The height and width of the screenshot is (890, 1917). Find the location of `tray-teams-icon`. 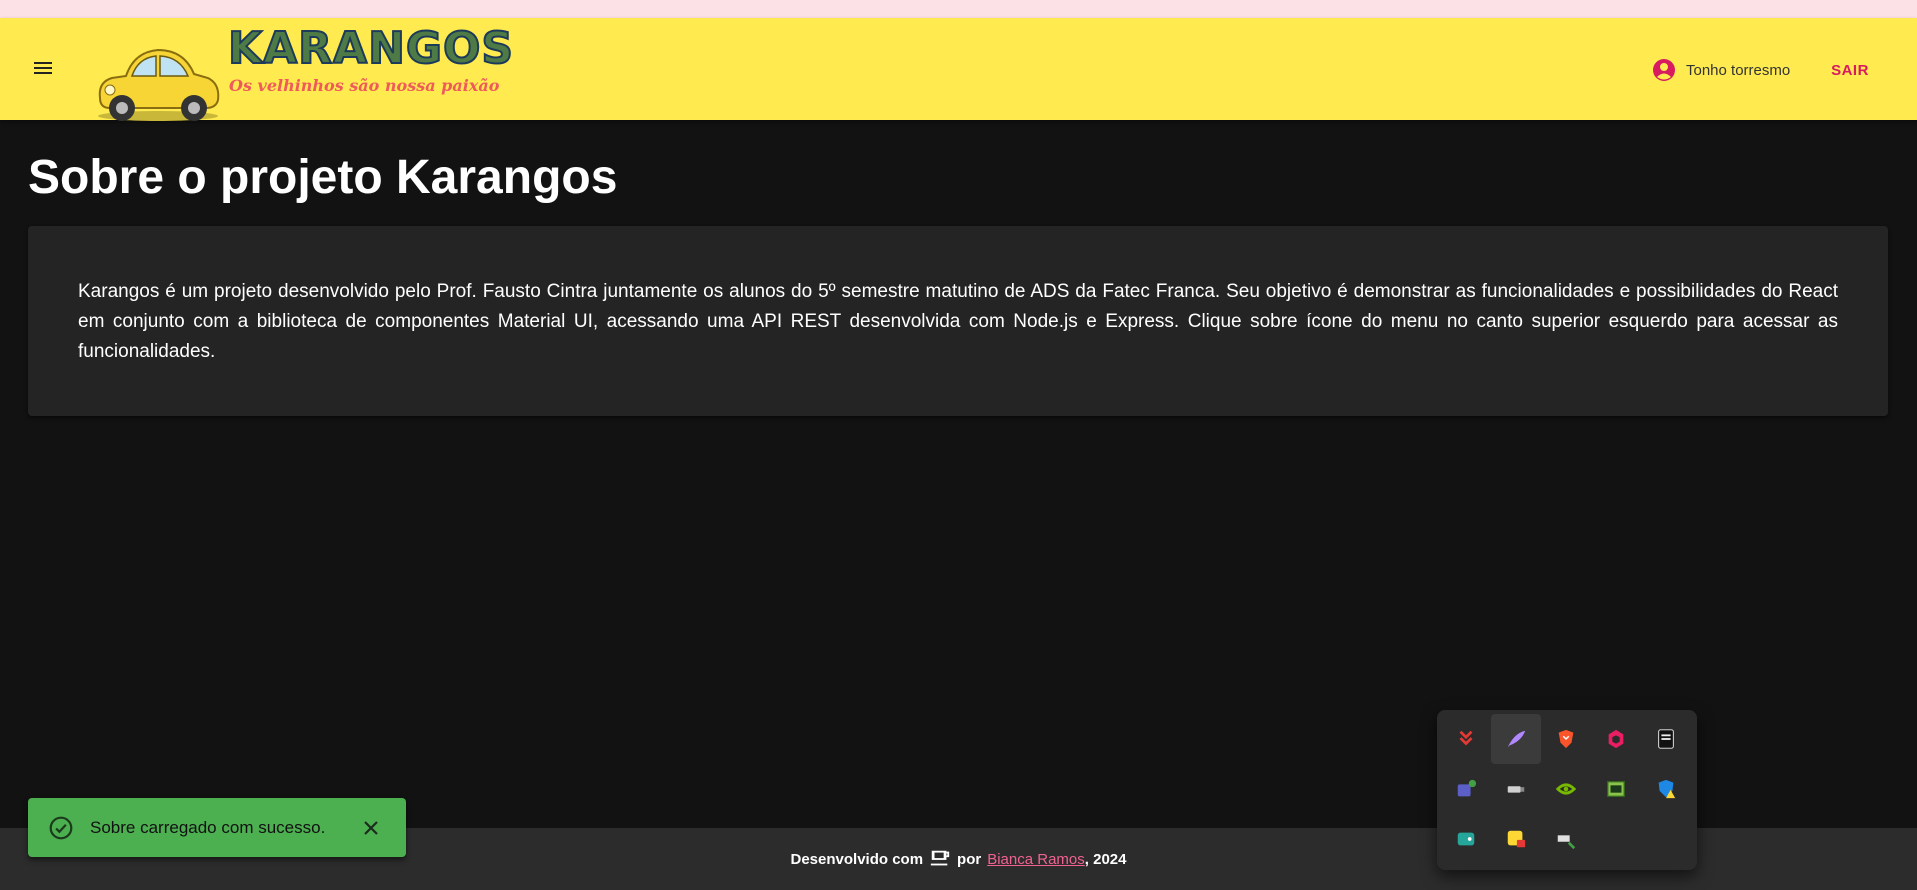

tray-teams-icon is located at coordinates (1466, 789).